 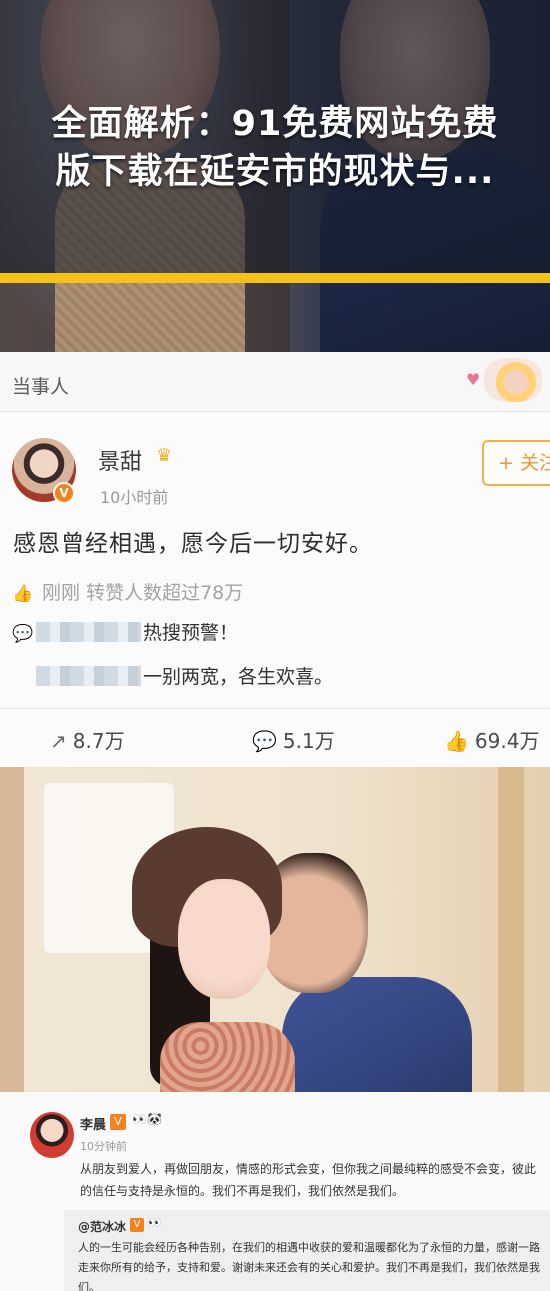 I want to click on comment-preview: 💬 热搜预警！, so click(x=125, y=631).